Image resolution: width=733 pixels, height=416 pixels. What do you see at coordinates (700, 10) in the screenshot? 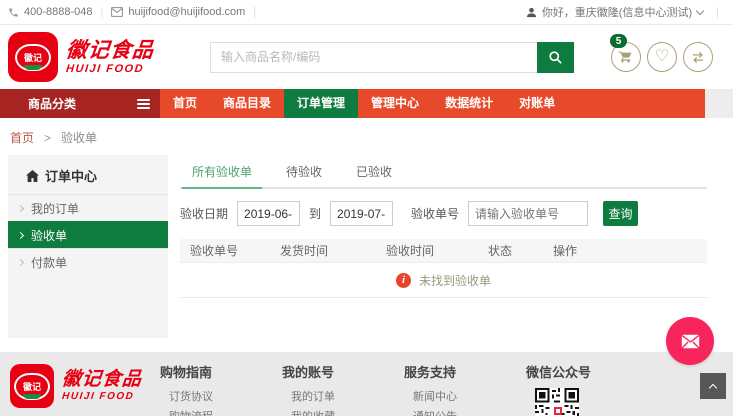
I see `chevron-down-icon` at bounding box center [700, 10].